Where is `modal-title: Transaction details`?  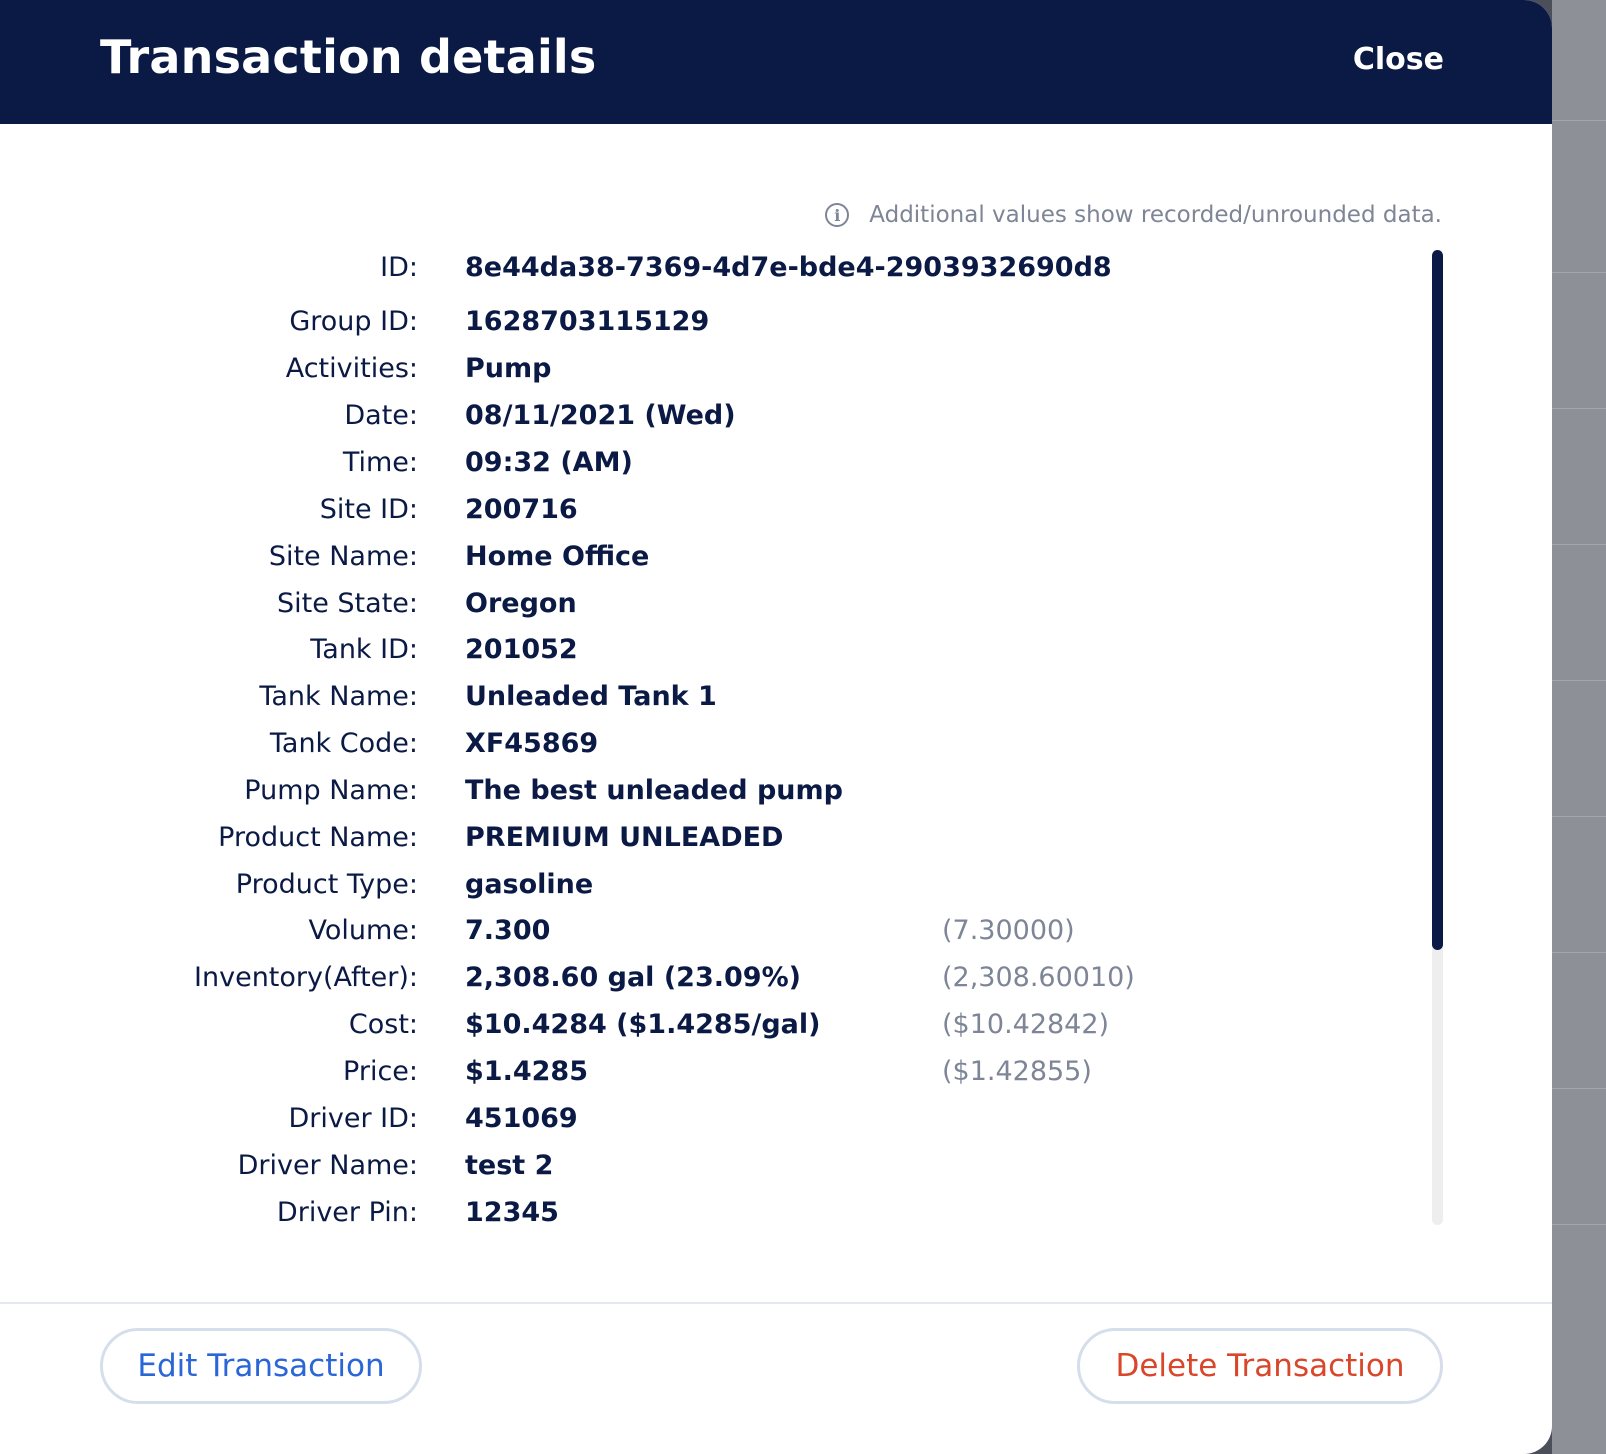 modal-title: Transaction details is located at coordinates (348, 57).